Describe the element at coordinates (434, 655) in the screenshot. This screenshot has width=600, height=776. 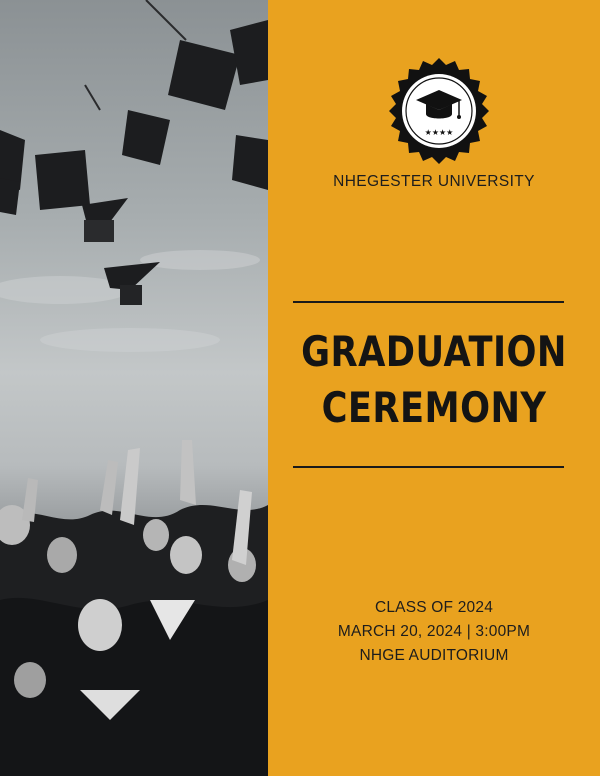
I see `event-venue: NHGE AUDITORIUM` at that location.